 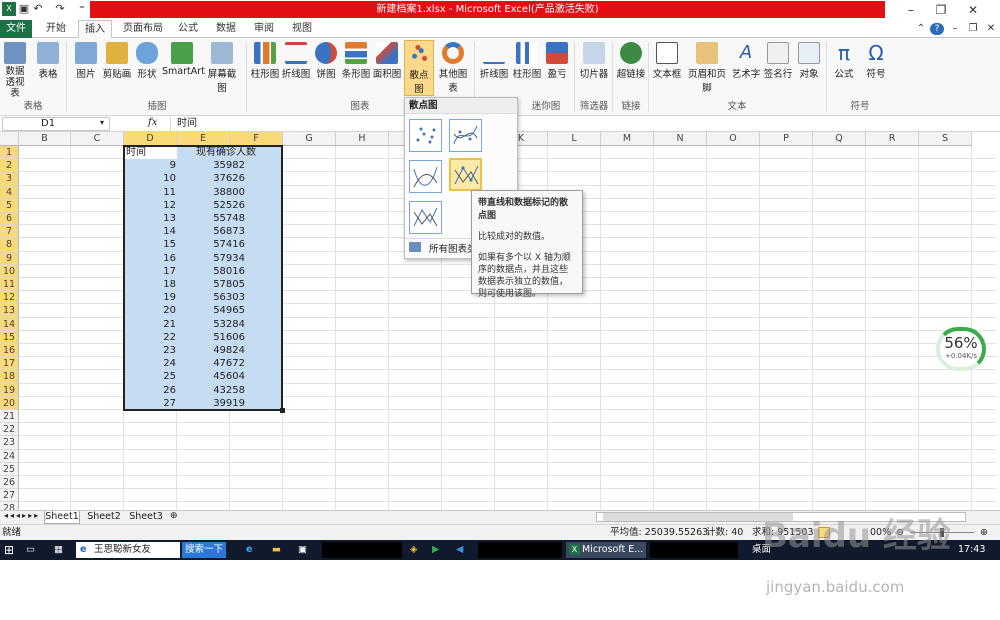 What do you see at coordinates (211, 244) in the screenshot?
I see `cell-confirmed: 57416` at bounding box center [211, 244].